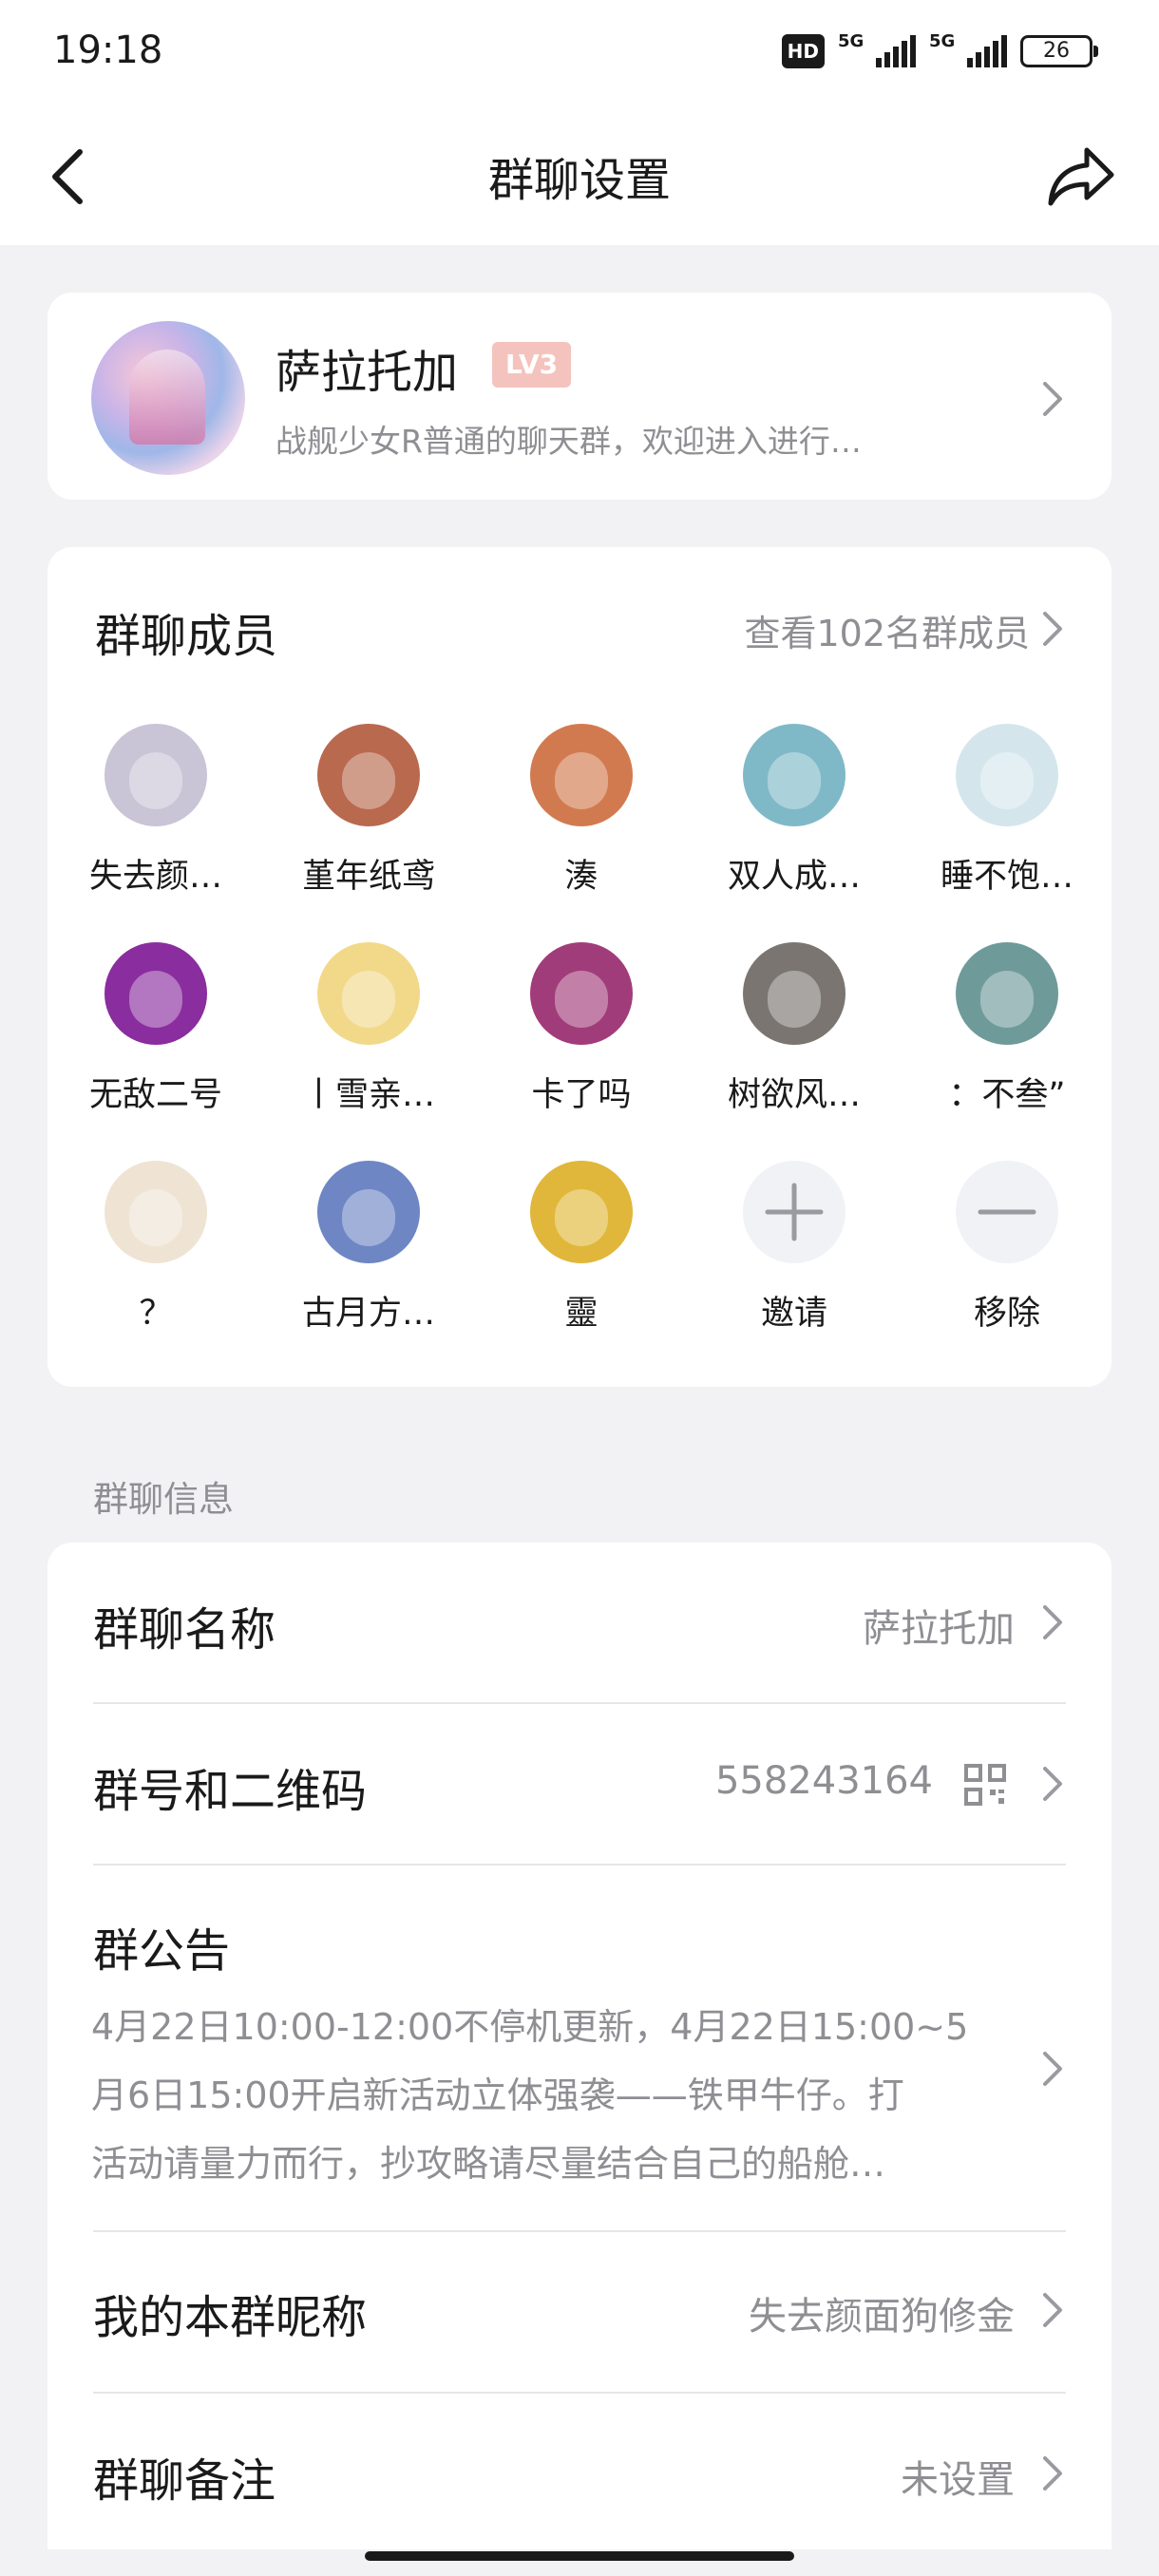 This screenshot has height=2576, width=1159. I want to click on row-title: 群聊备注, so click(184, 2481).